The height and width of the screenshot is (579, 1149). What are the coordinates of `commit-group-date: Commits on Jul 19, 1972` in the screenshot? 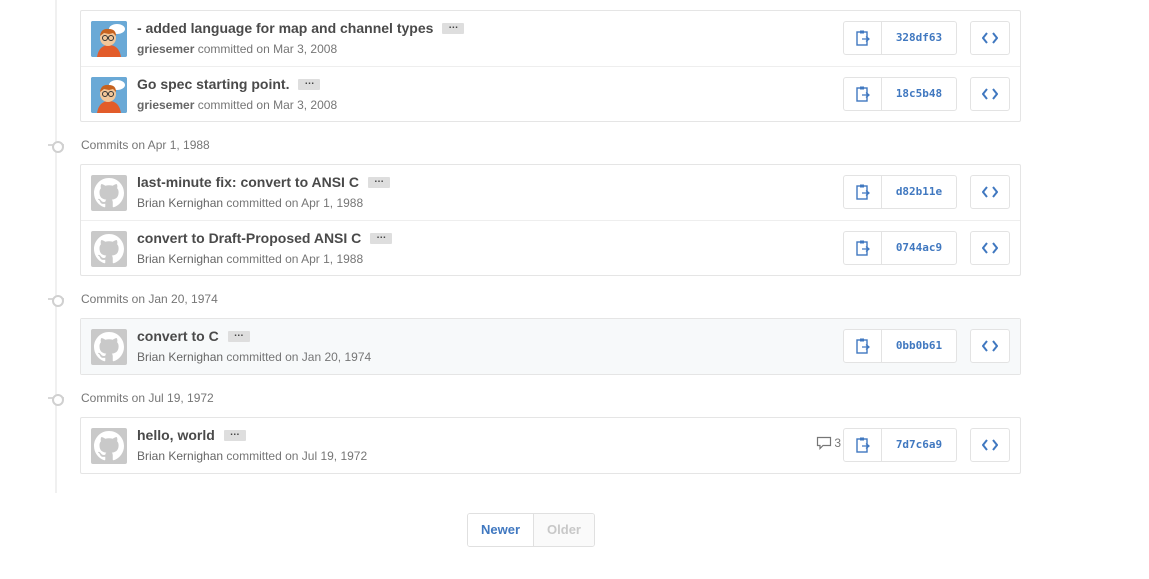 It's located at (147, 398).